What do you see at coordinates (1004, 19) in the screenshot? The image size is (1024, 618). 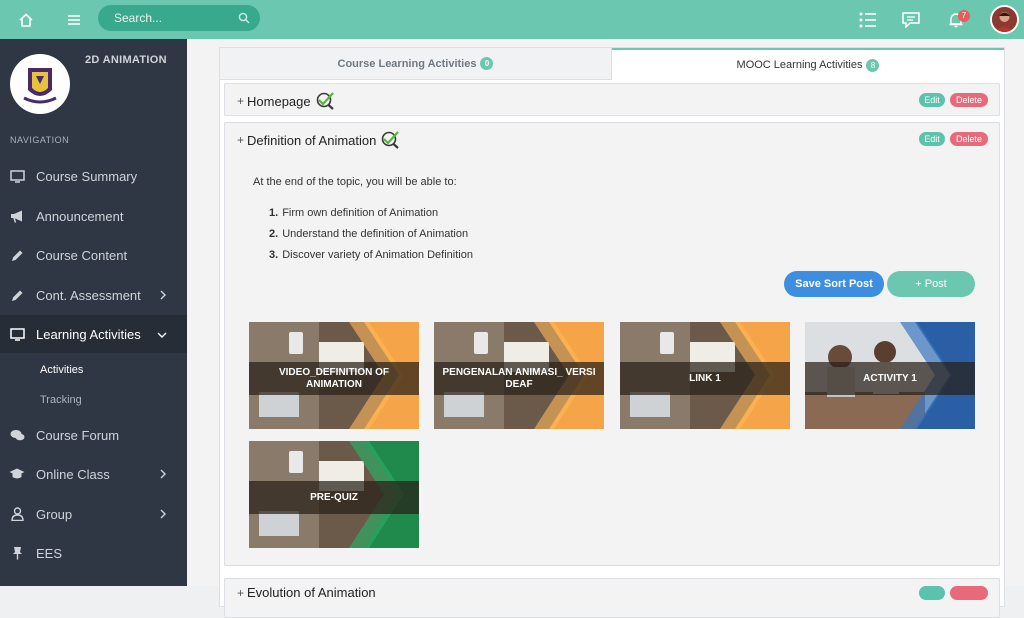 I see `avatar` at bounding box center [1004, 19].